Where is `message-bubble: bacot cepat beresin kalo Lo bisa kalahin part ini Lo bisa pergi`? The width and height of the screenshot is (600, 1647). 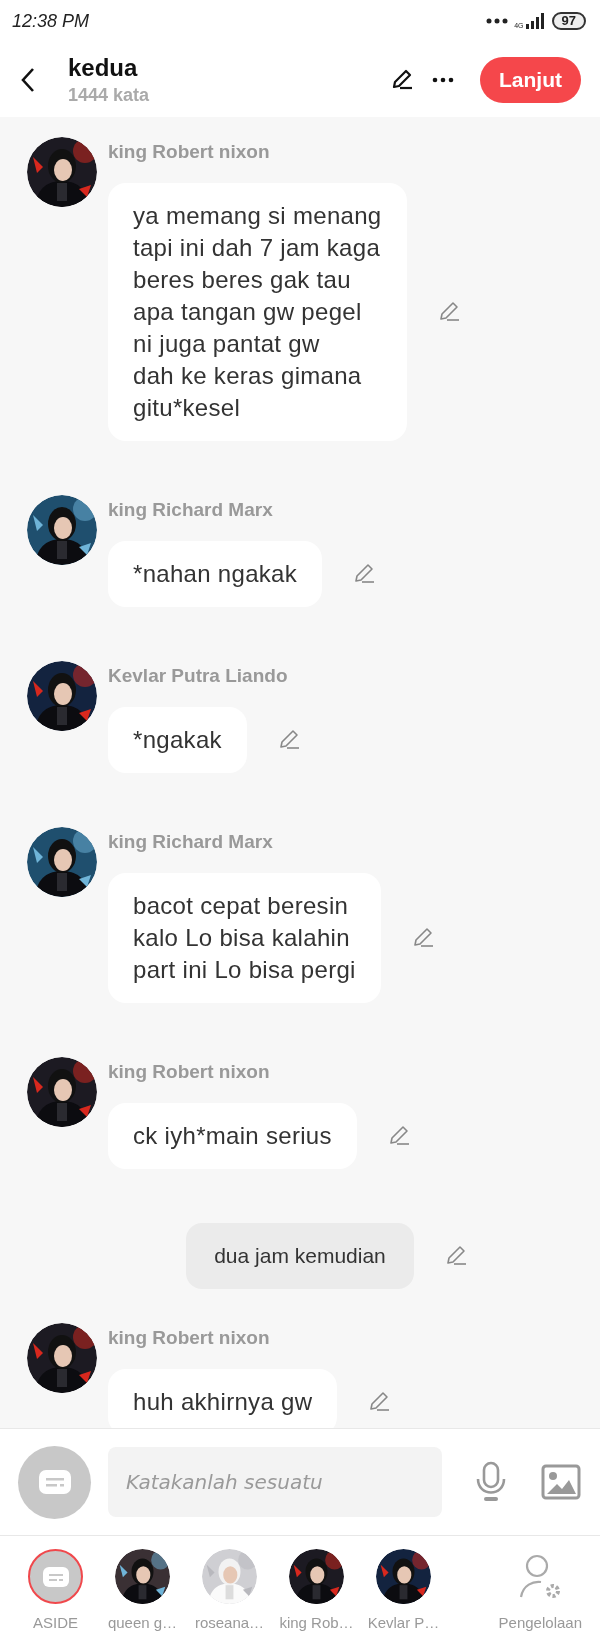
message-bubble: bacot cepat beresin kalo Lo bisa kalahin part ini Lo bisa pergi is located at coordinates (244, 938).